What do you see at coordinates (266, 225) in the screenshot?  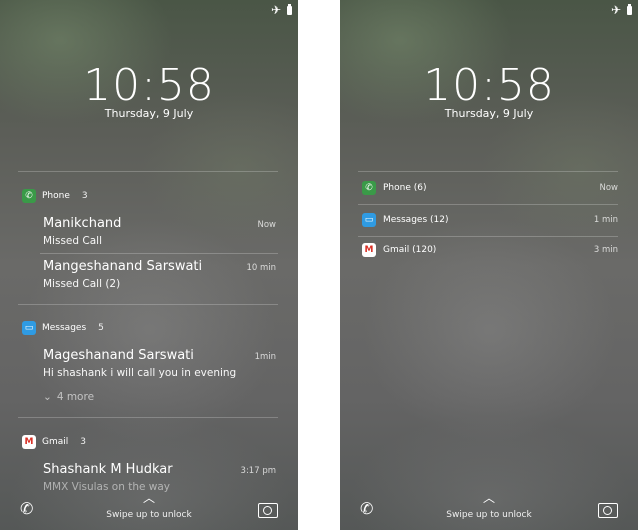 I see `notification-time: Now` at bounding box center [266, 225].